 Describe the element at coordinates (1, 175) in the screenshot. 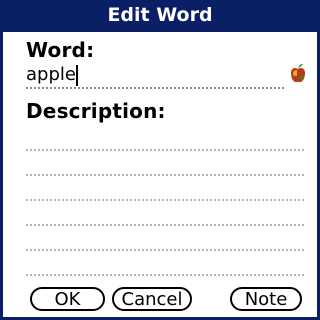

I see `dialog-border-left` at that location.